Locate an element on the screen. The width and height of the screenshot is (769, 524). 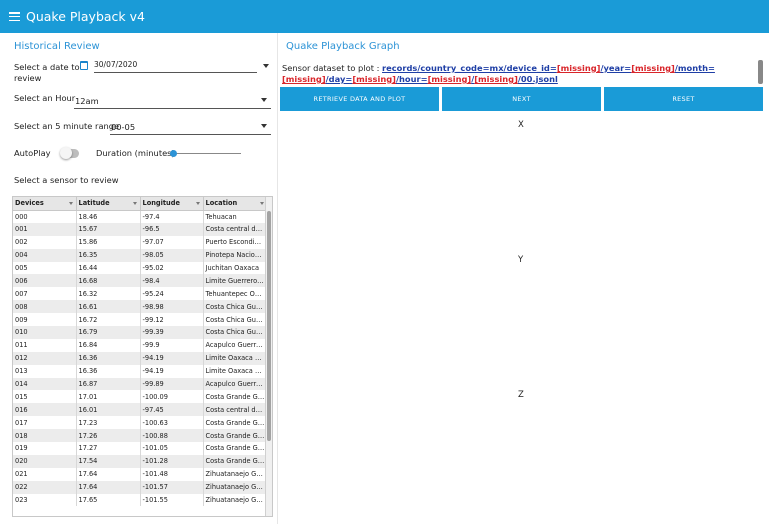
location-cell: Limite Guerrero Oaxaca is located at coordinates (235, 281).